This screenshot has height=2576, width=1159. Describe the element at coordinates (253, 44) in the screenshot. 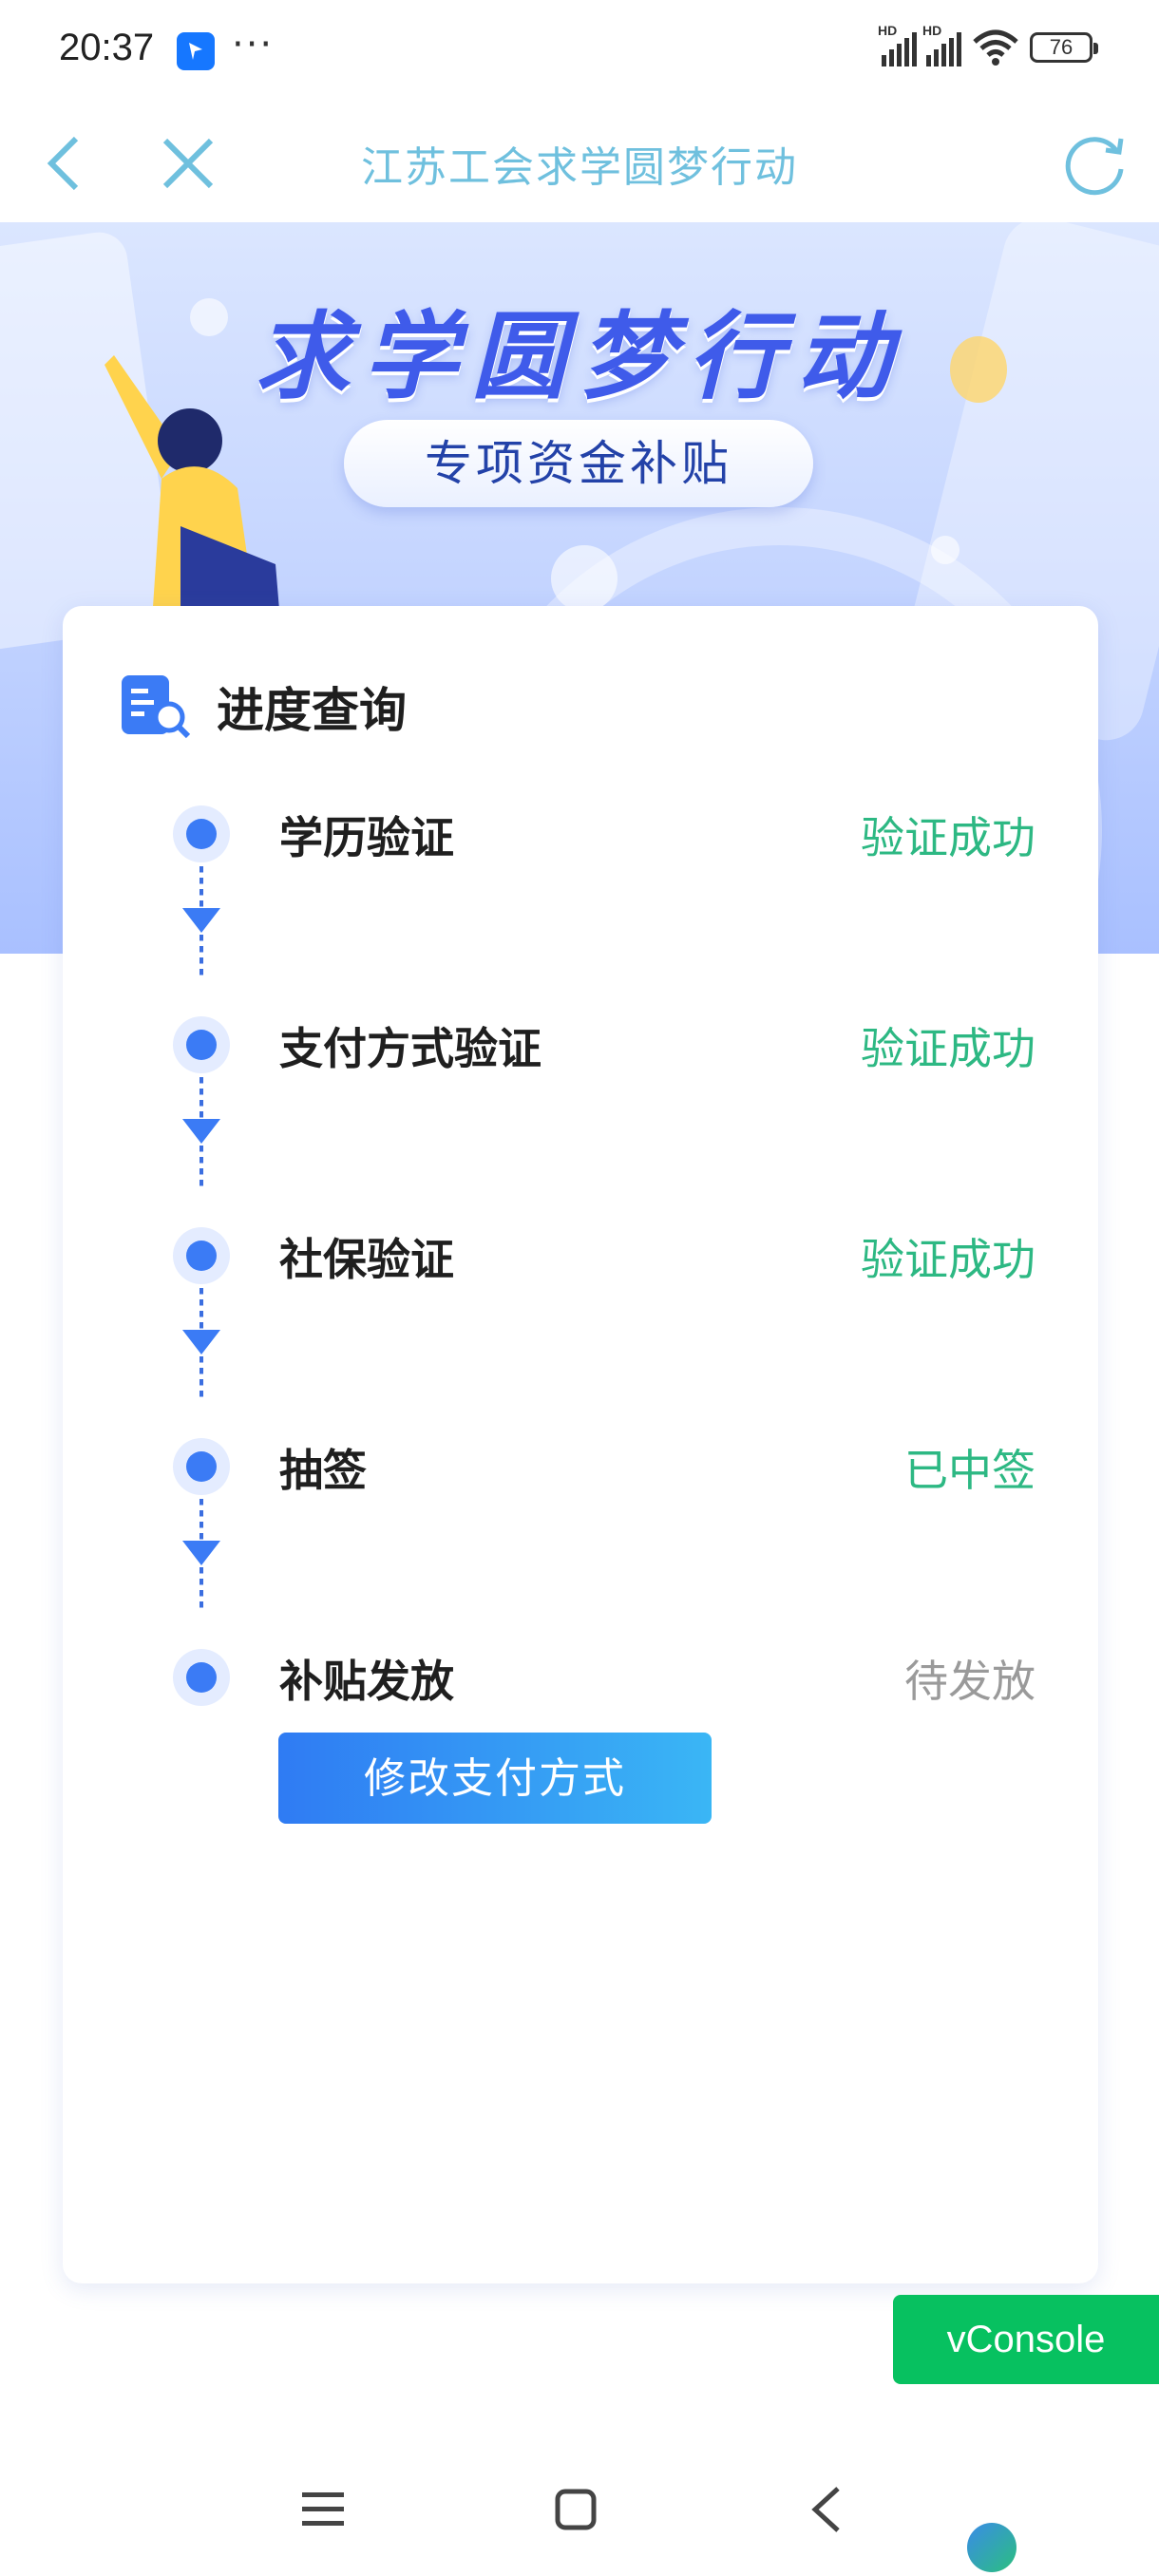

I see `more-notifications-icon: ···` at that location.